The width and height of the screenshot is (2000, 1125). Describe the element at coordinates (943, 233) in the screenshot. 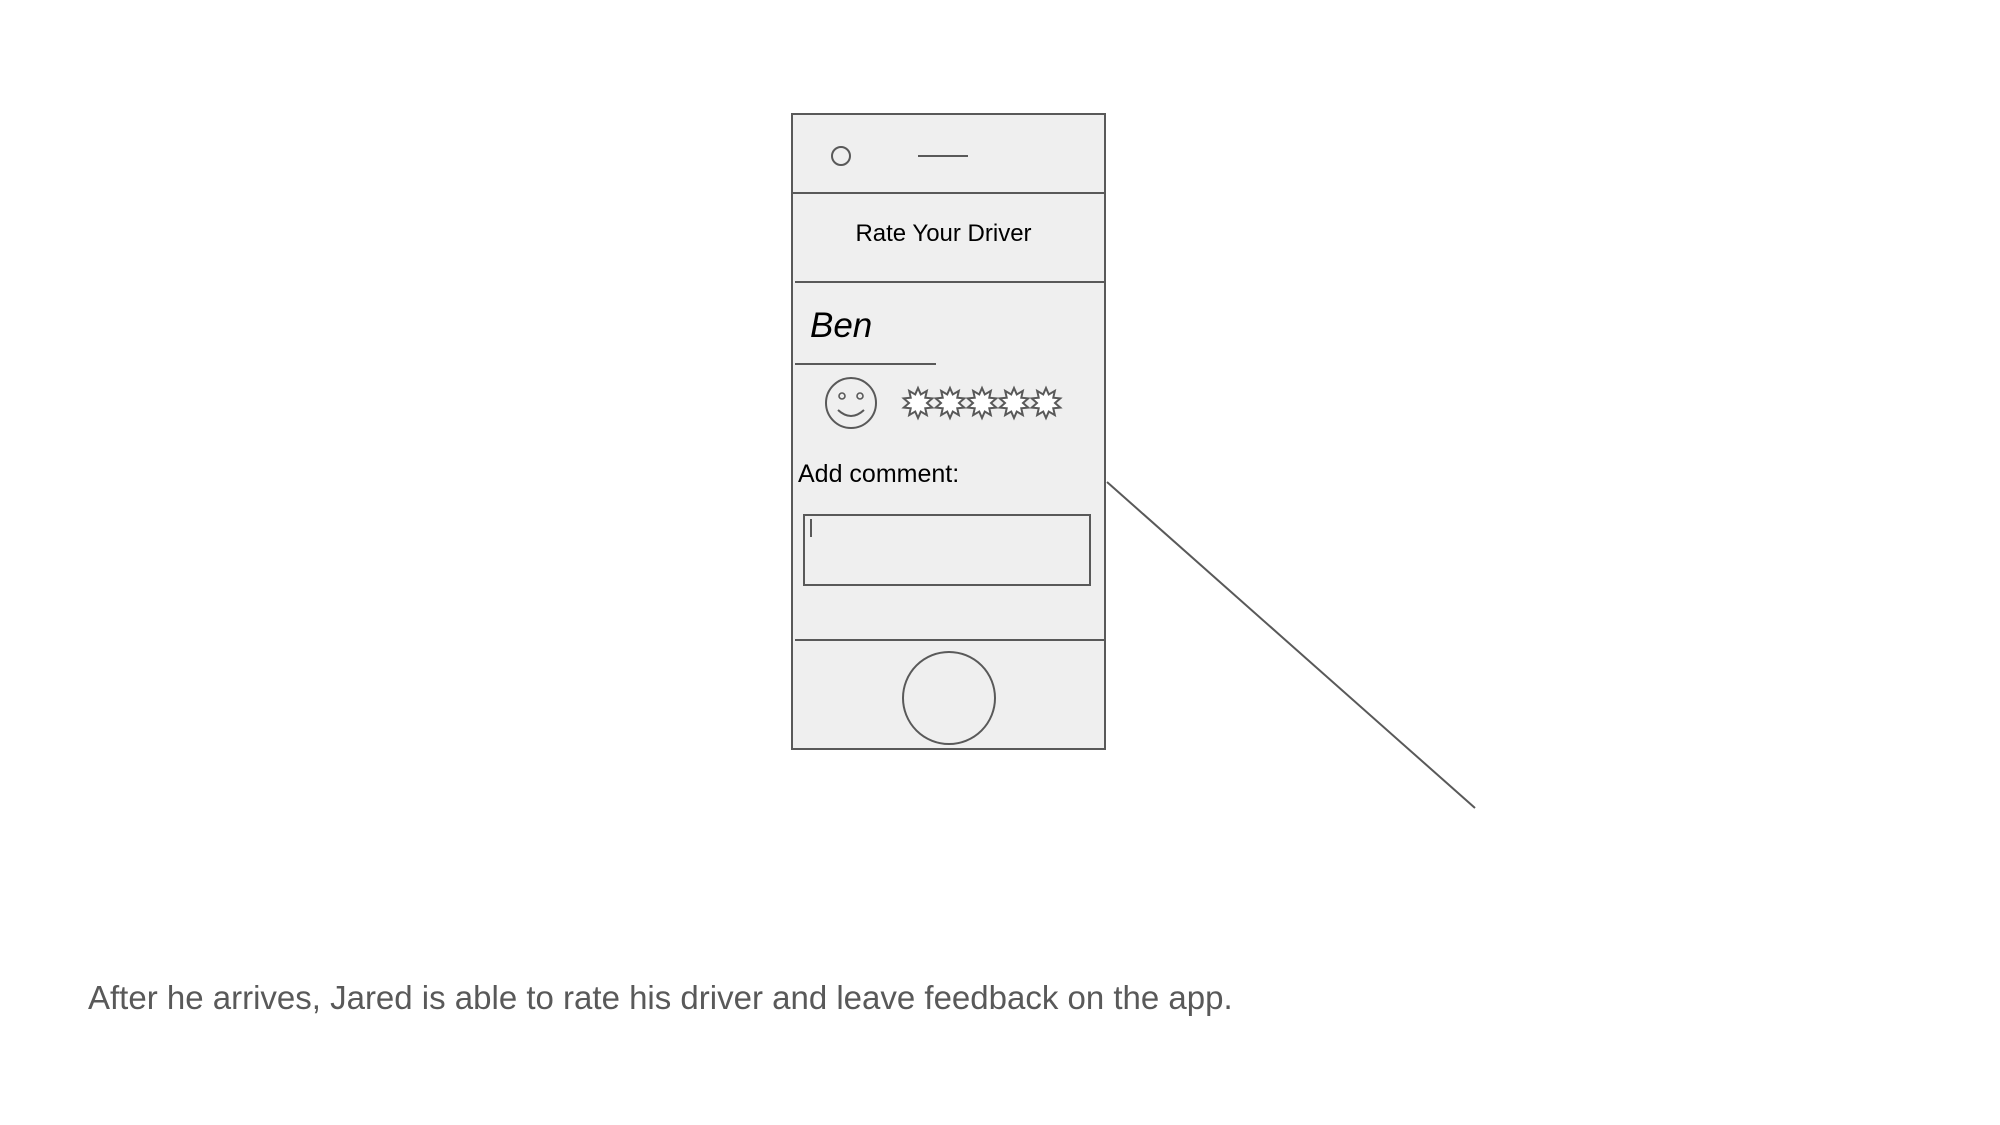

I see `screen-title: Rate Your Driver` at that location.